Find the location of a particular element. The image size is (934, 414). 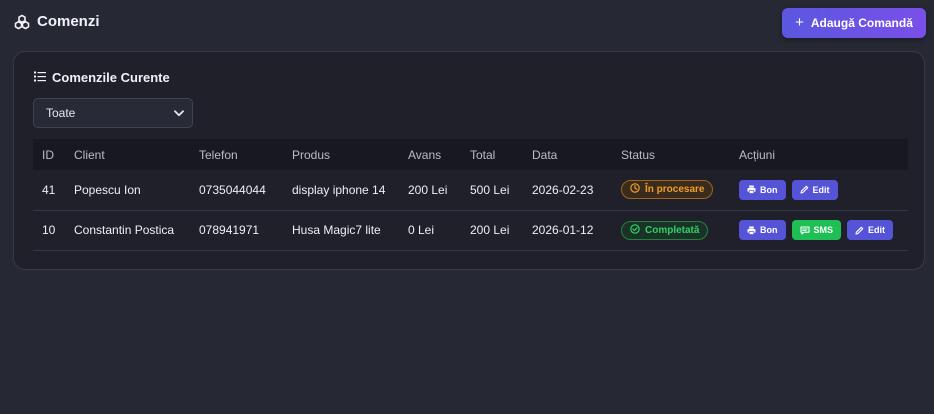

cell-product: Husa Magic7 lite is located at coordinates (341, 230).